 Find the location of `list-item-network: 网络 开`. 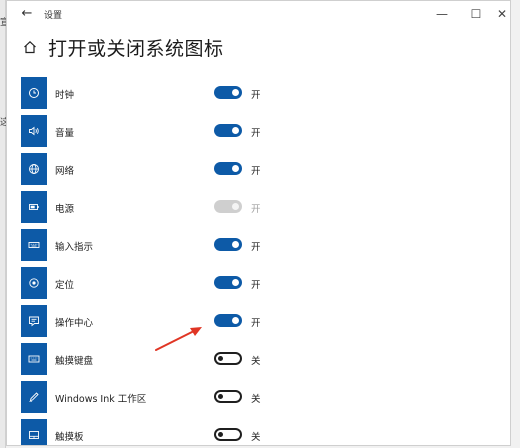

list-item-network: 网络 开 is located at coordinates (261, 169).